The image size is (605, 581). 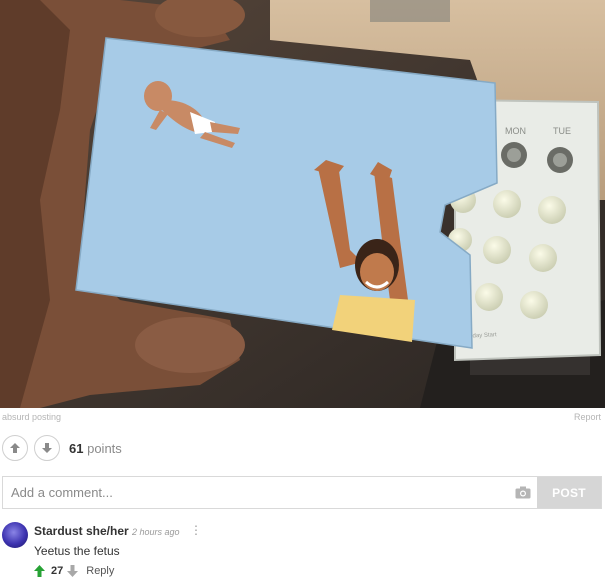 What do you see at coordinates (196, 530) in the screenshot?
I see `more-options-icon: ⋮` at bounding box center [196, 530].